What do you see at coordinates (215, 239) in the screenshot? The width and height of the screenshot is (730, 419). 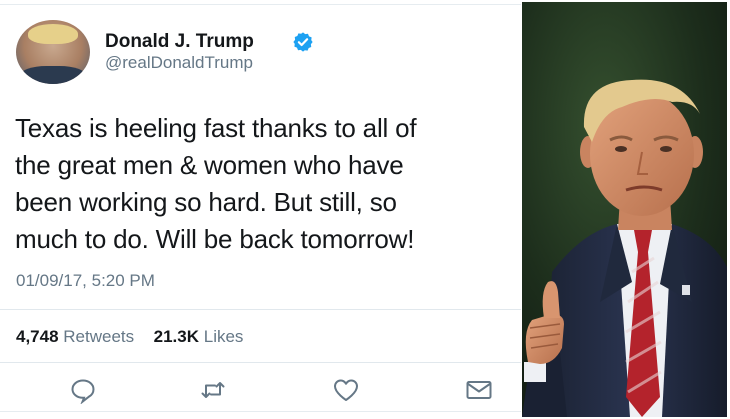 I see `tweet-text-line: much to do. Will be back tomorrow!` at bounding box center [215, 239].